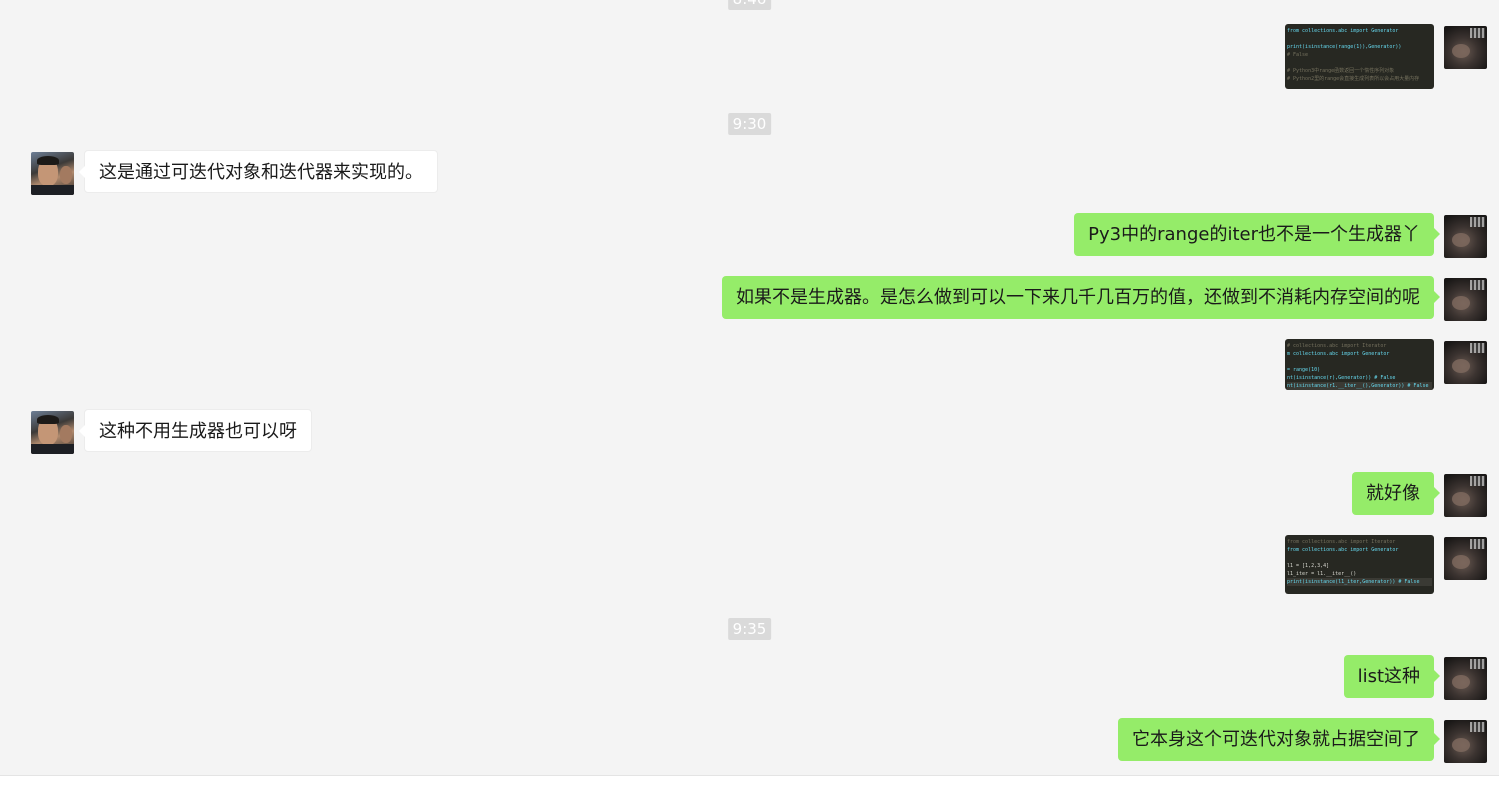 The image size is (1499, 787). I want to click on outgoing-message: Py3中的range的iter也不是一个生成器丫, so click(1257, 234).